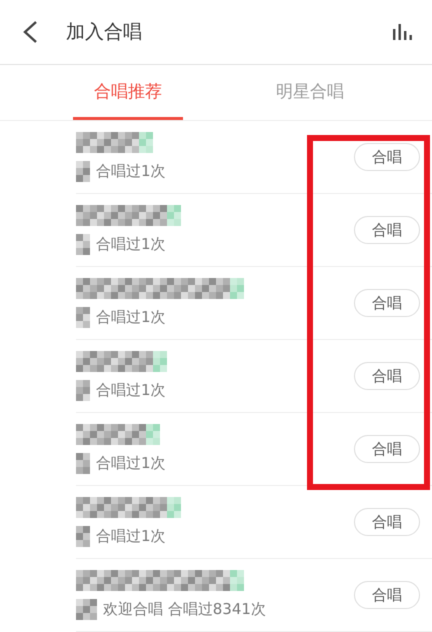  Describe the element at coordinates (30, 32) in the screenshot. I see `back-icon` at that location.